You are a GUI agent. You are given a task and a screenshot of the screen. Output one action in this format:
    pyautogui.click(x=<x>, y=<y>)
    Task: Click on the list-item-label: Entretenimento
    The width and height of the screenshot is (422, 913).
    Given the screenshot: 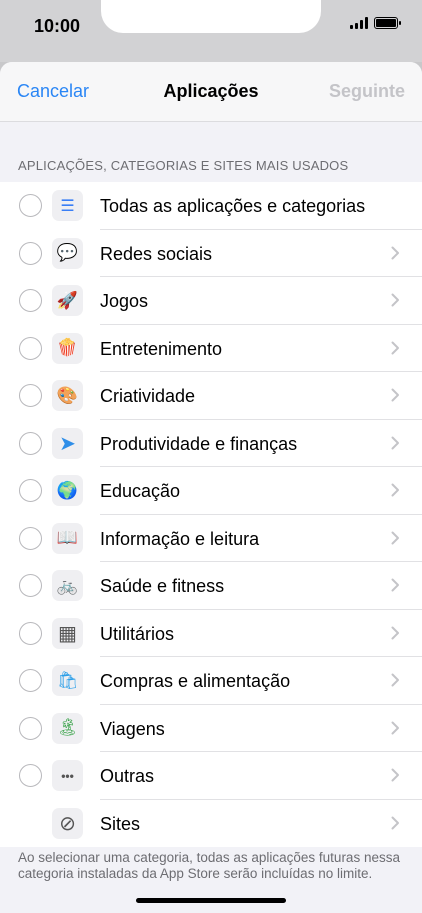 What is the action you would take?
    pyautogui.click(x=161, y=348)
    